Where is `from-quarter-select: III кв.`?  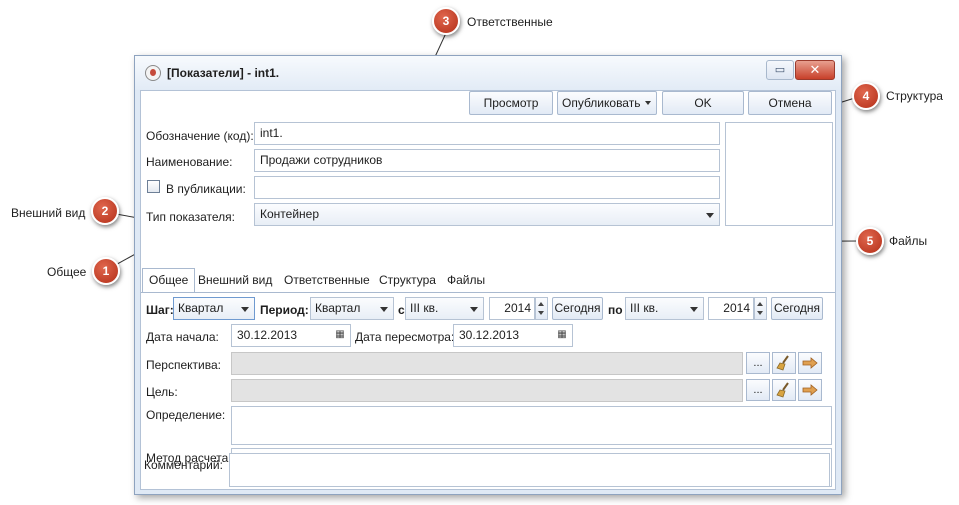 from-quarter-select: III кв. is located at coordinates (444, 308).